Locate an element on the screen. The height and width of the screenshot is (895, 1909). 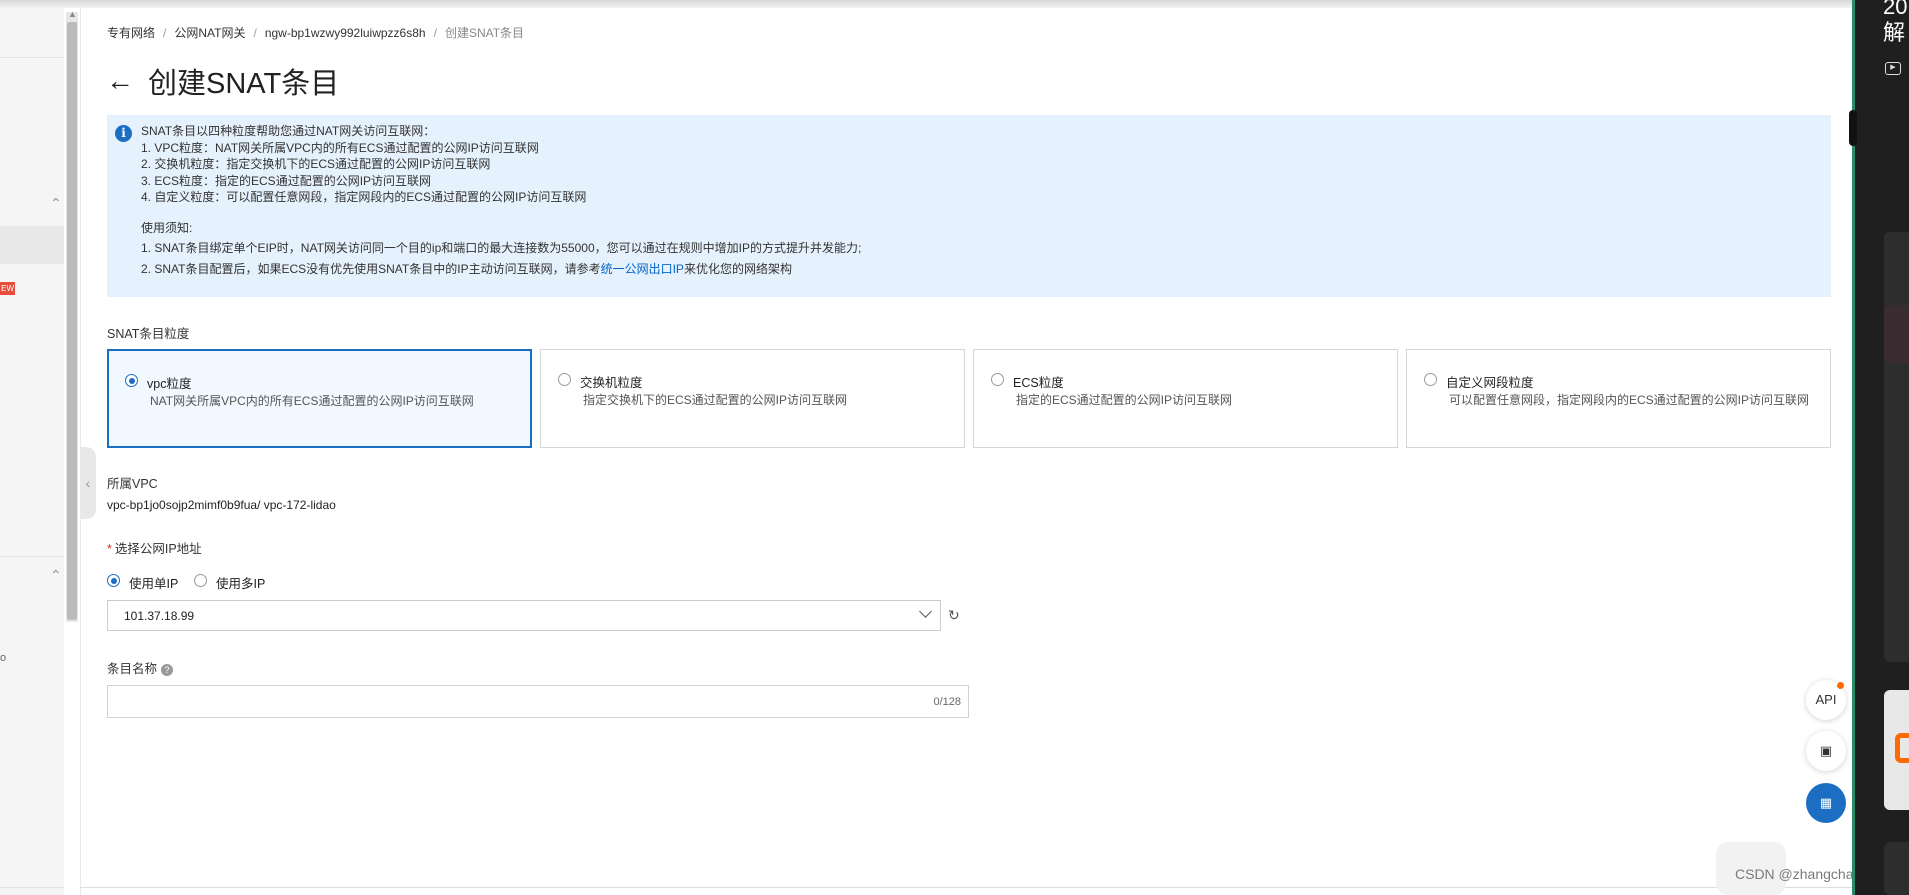
radio-ecs is located at coordinates (997, 379).